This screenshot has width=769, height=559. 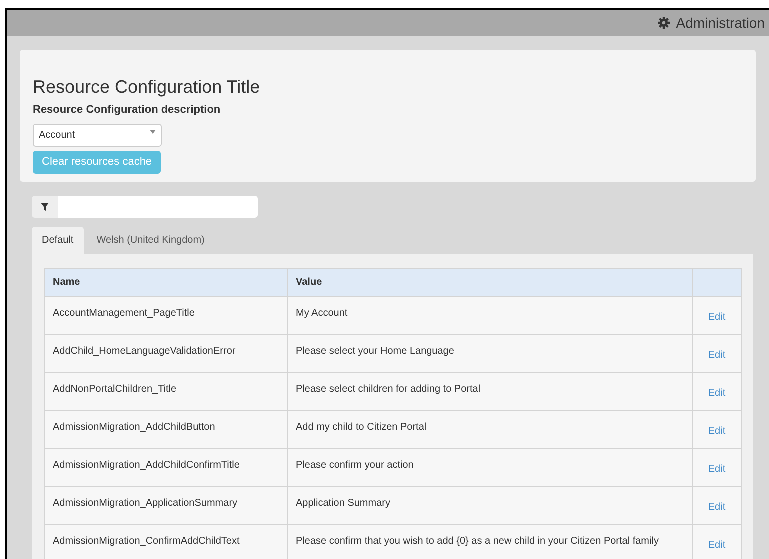 I want to click on filter-field, so click(x=158, y=207).